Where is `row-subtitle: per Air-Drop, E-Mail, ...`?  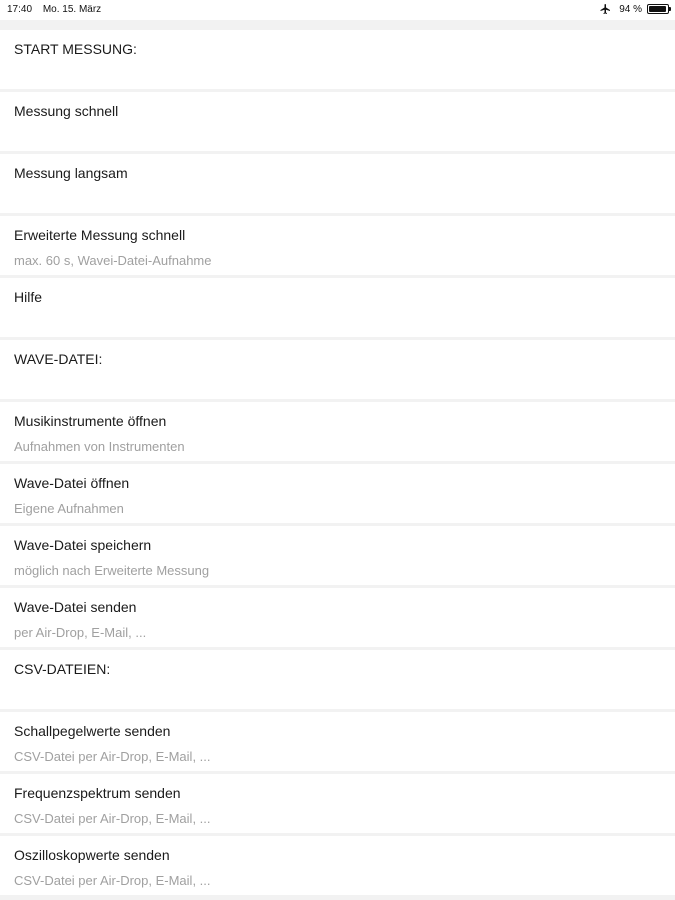 row-subtitle: per Air-Drop, E-Mail, ... is located at coordinates (80, 632).